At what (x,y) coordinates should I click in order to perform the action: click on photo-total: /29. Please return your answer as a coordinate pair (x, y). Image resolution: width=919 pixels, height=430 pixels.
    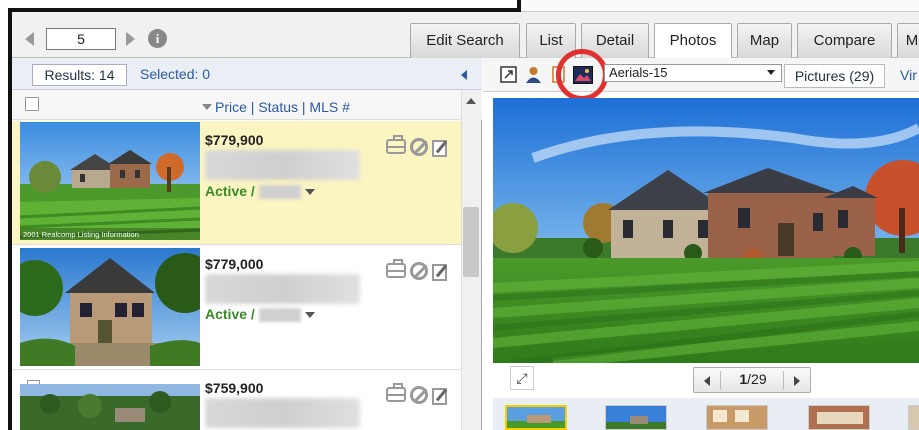
    Looking at the image, I should click on (757, 379).